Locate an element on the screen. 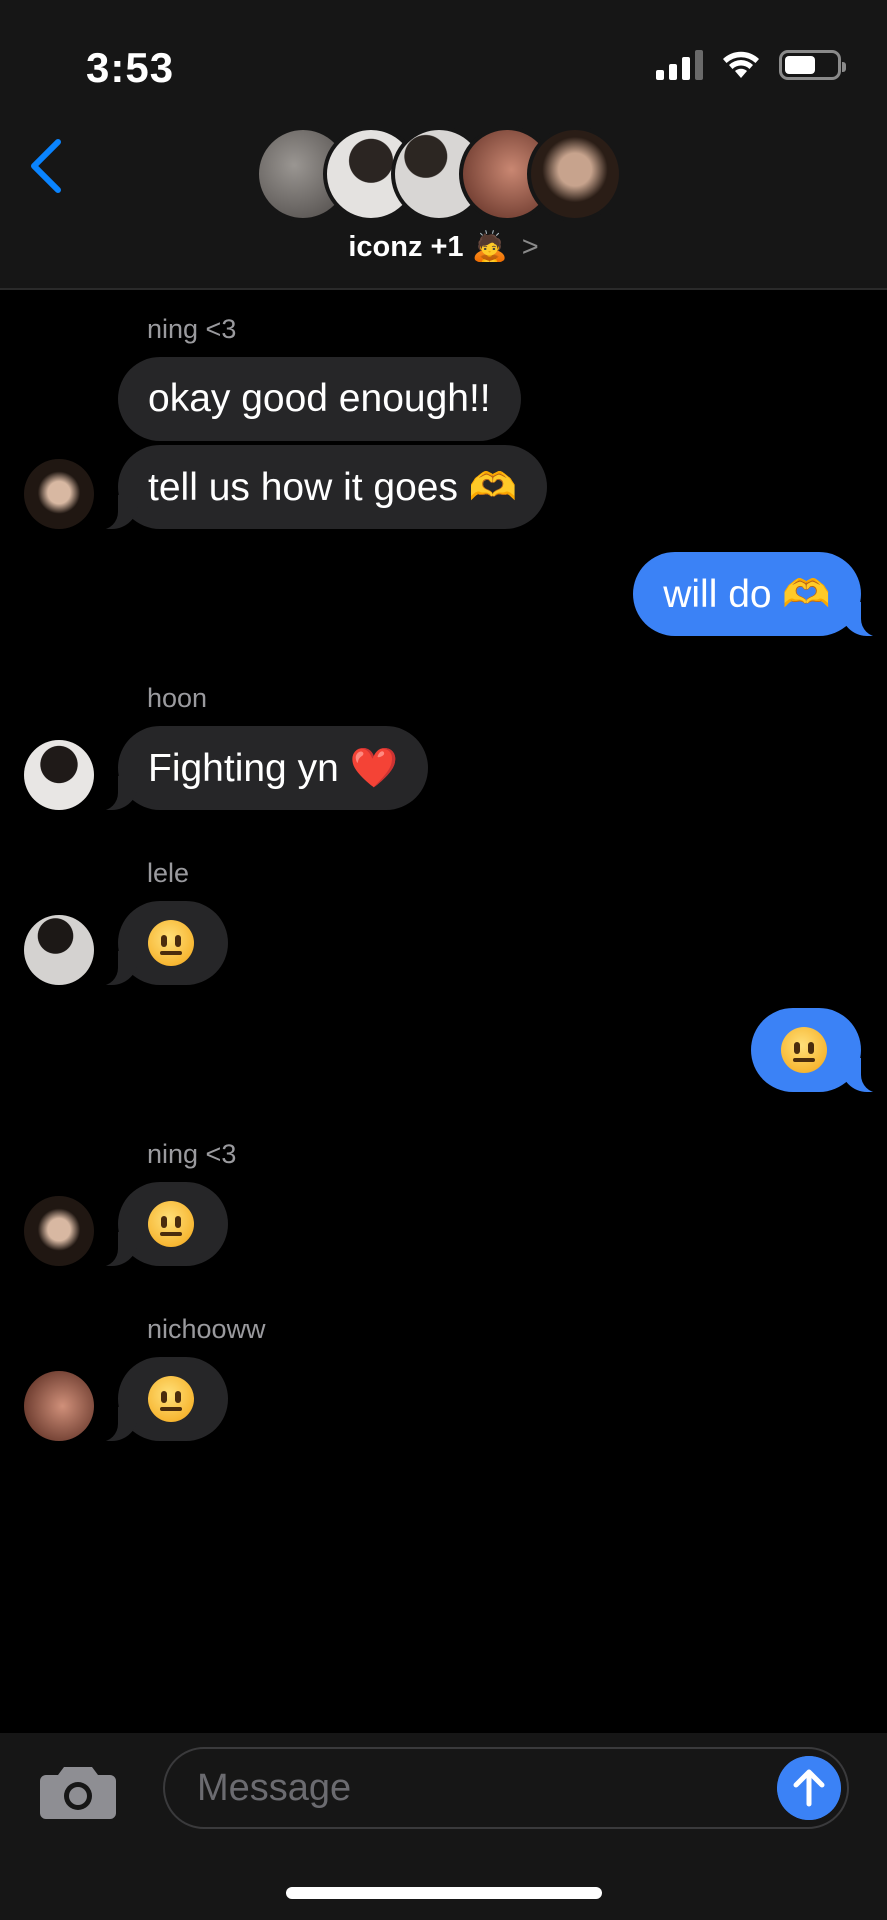  sender-name: lele is located at coordinates (168, 873).